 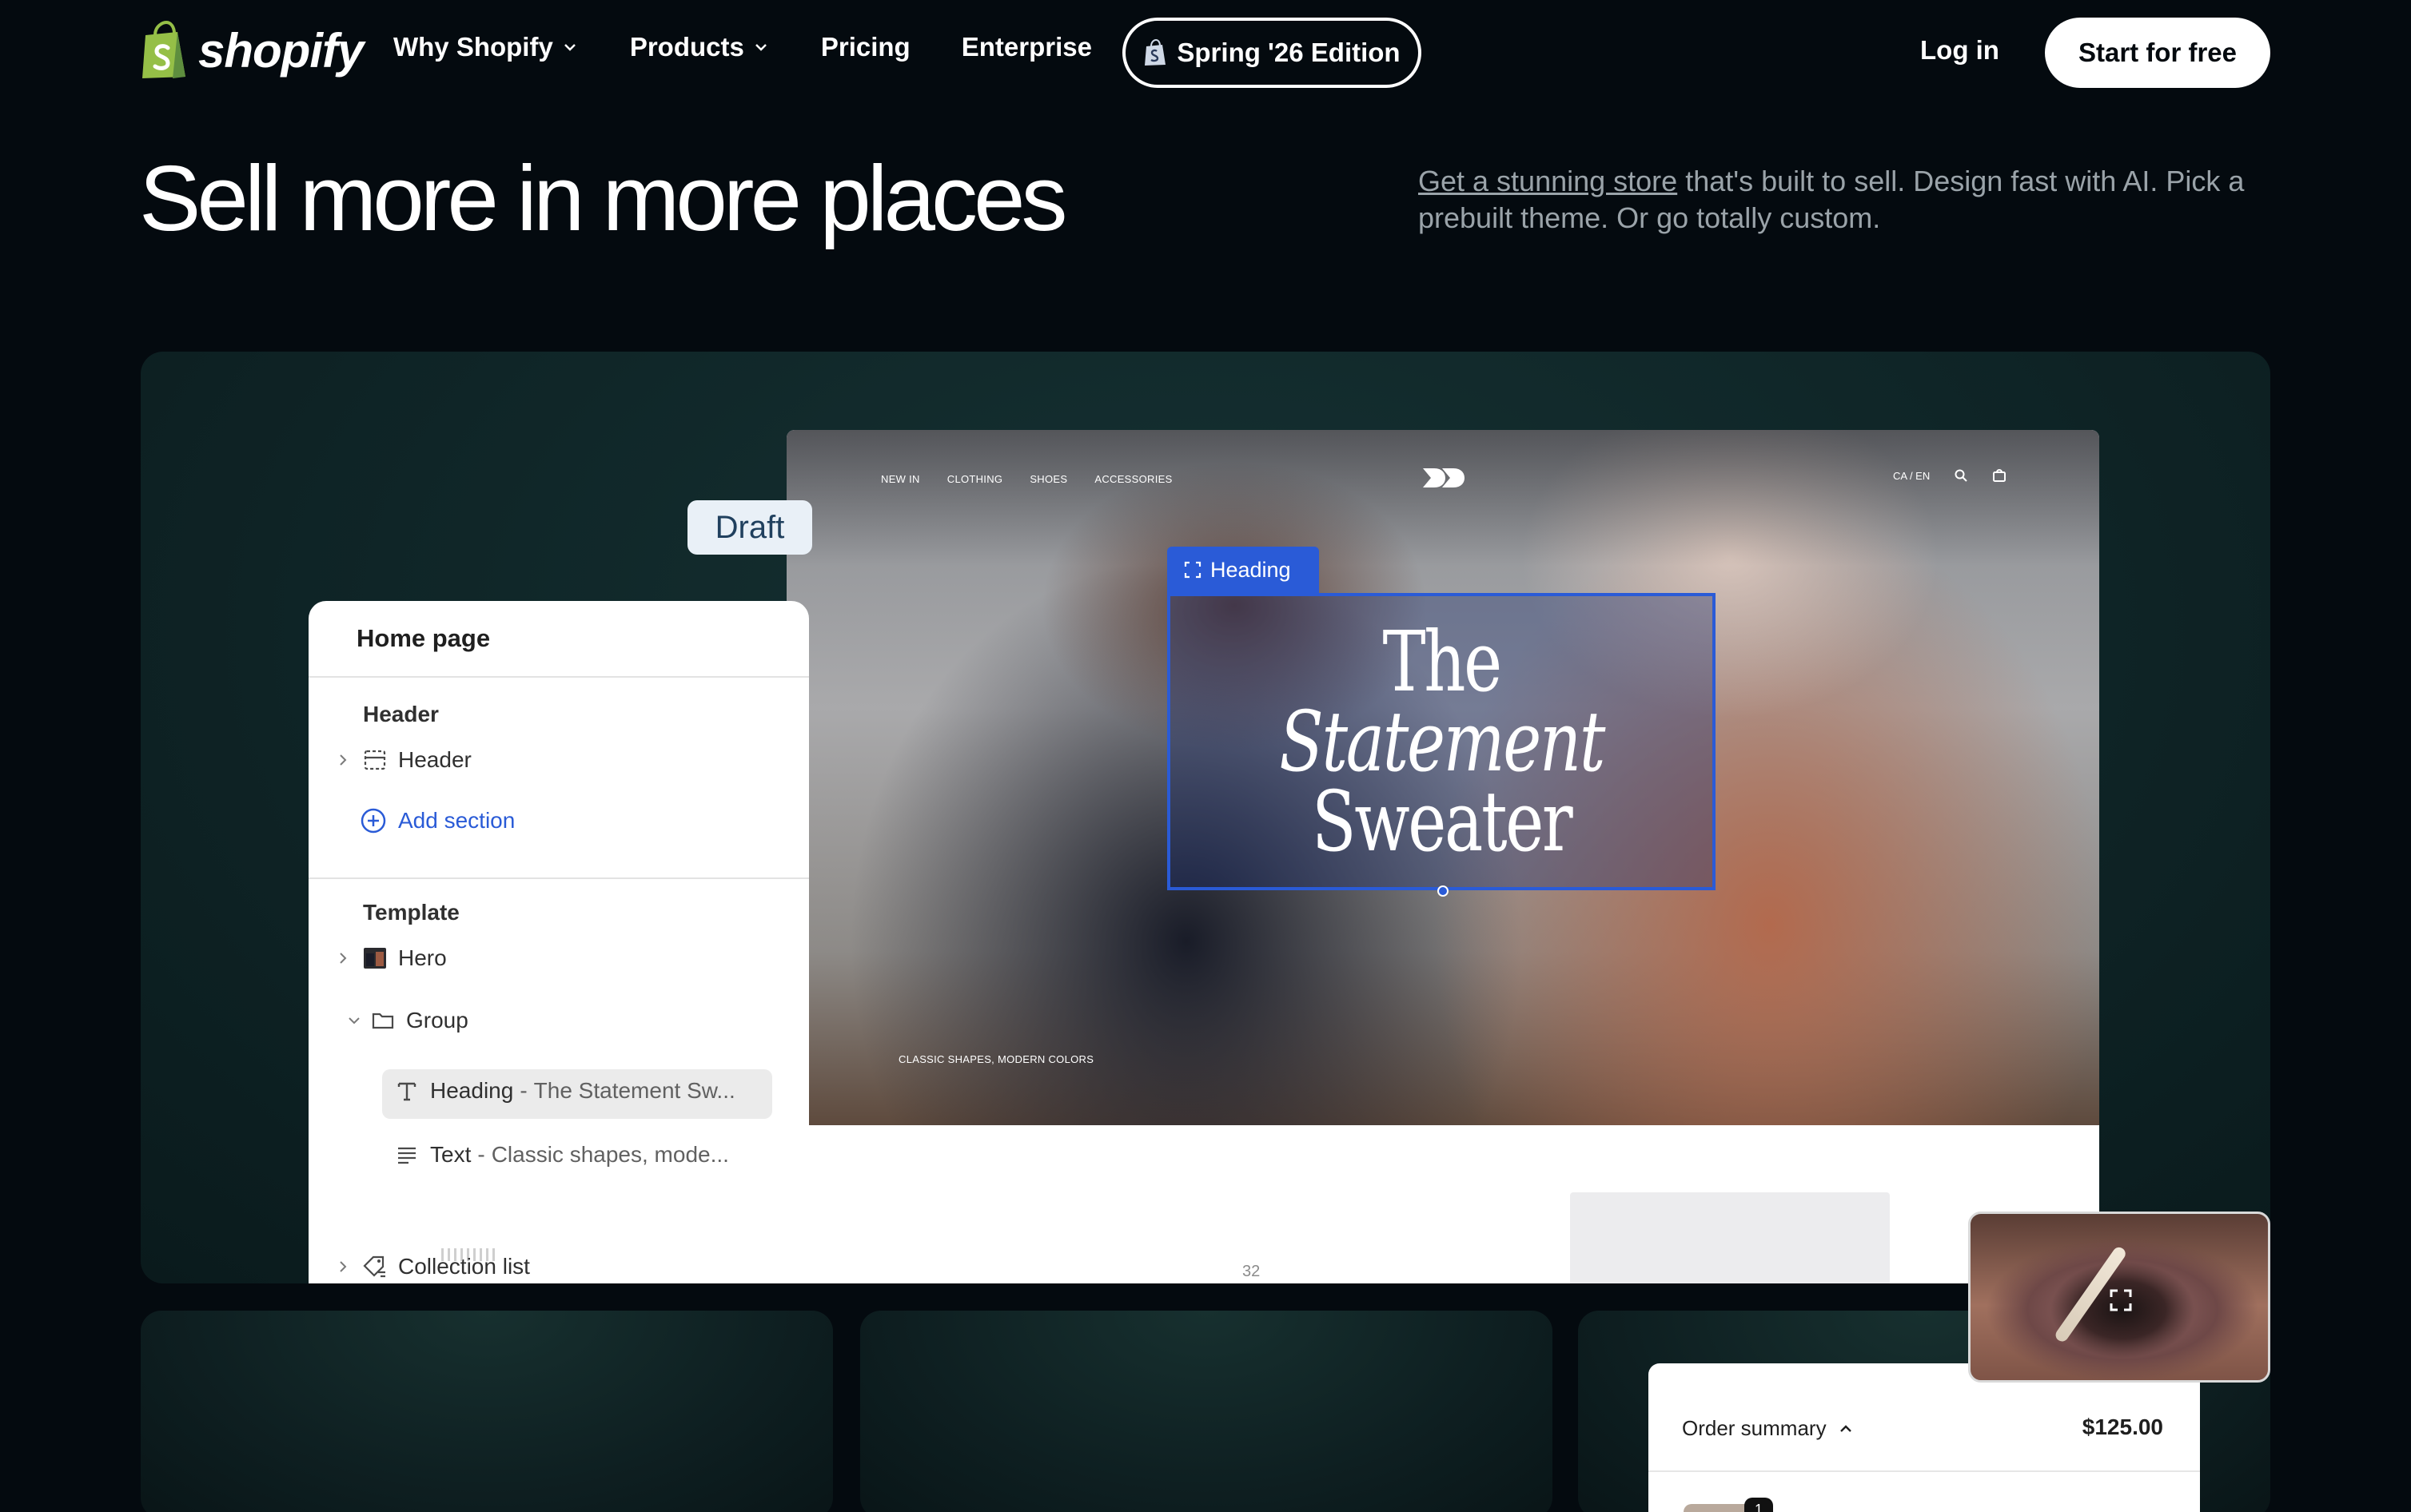 What do you see at coordinates (1444, 477) in the screenshot?
I see `storefront-logo-icon` at bounding box center [1444, 477].